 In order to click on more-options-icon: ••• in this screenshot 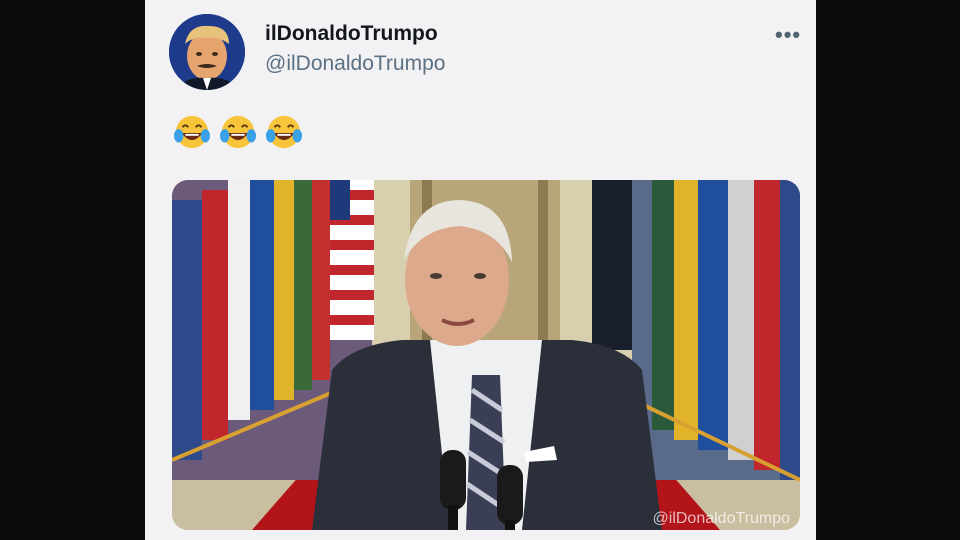, I will do `click(788, 35)`.